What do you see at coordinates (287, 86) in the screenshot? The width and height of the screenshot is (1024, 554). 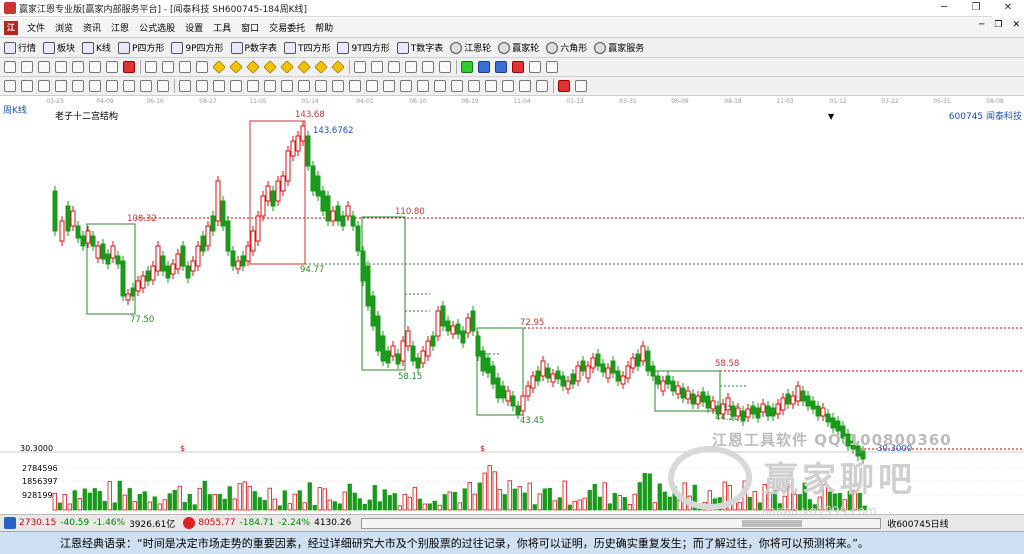 I see `ellipse-icon` at bounding box center [287, 86].